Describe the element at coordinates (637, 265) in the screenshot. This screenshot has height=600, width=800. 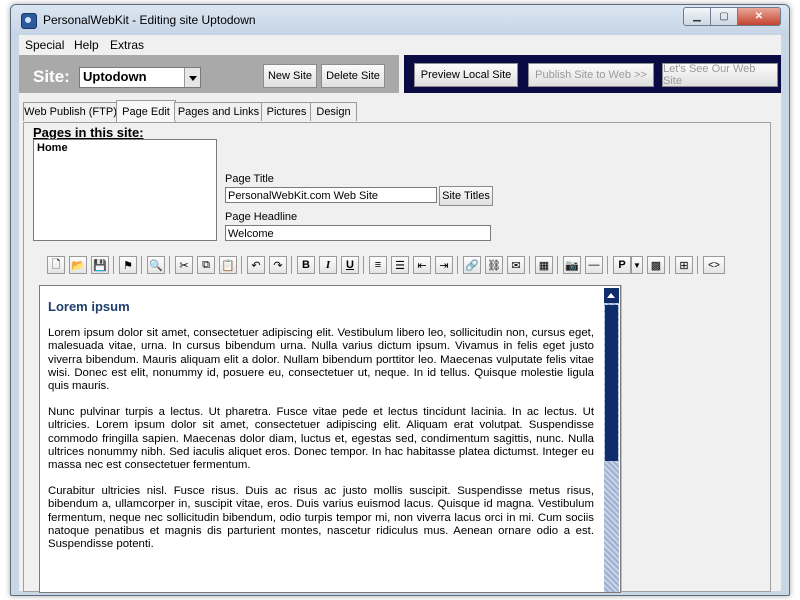
I see `style-dropdown-icon: ▼` at that location.